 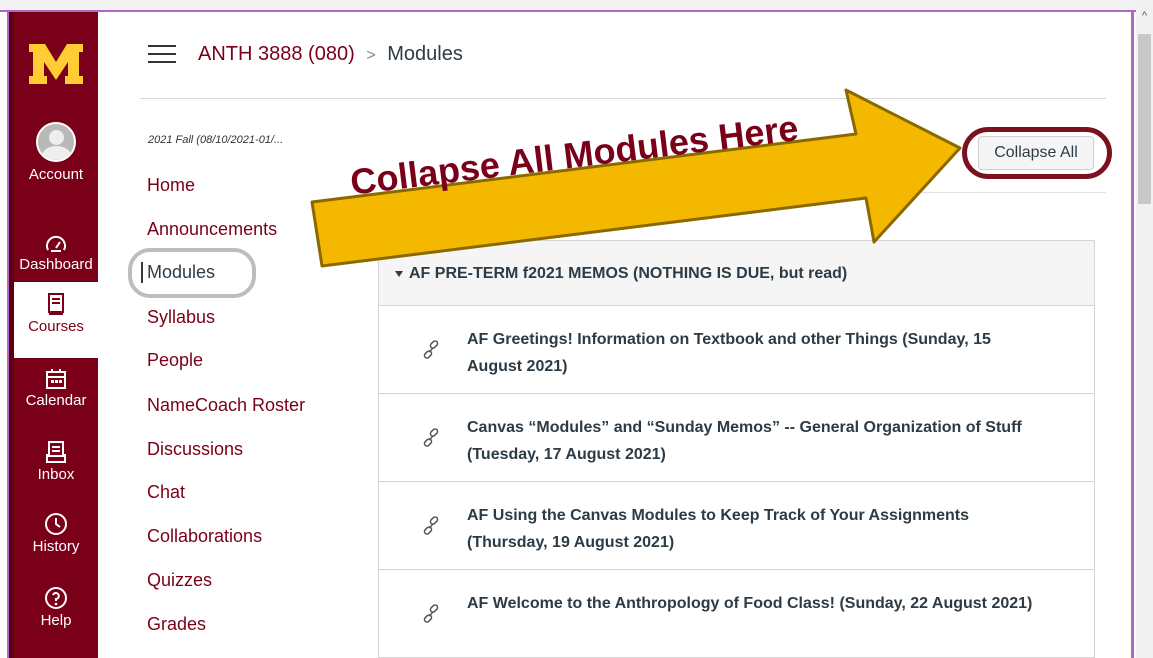 What do you see at coordinates (179, 580) in the screenshot?
I see `course-nav-quizzes: Quizzes` at bounding box center [179, 580].